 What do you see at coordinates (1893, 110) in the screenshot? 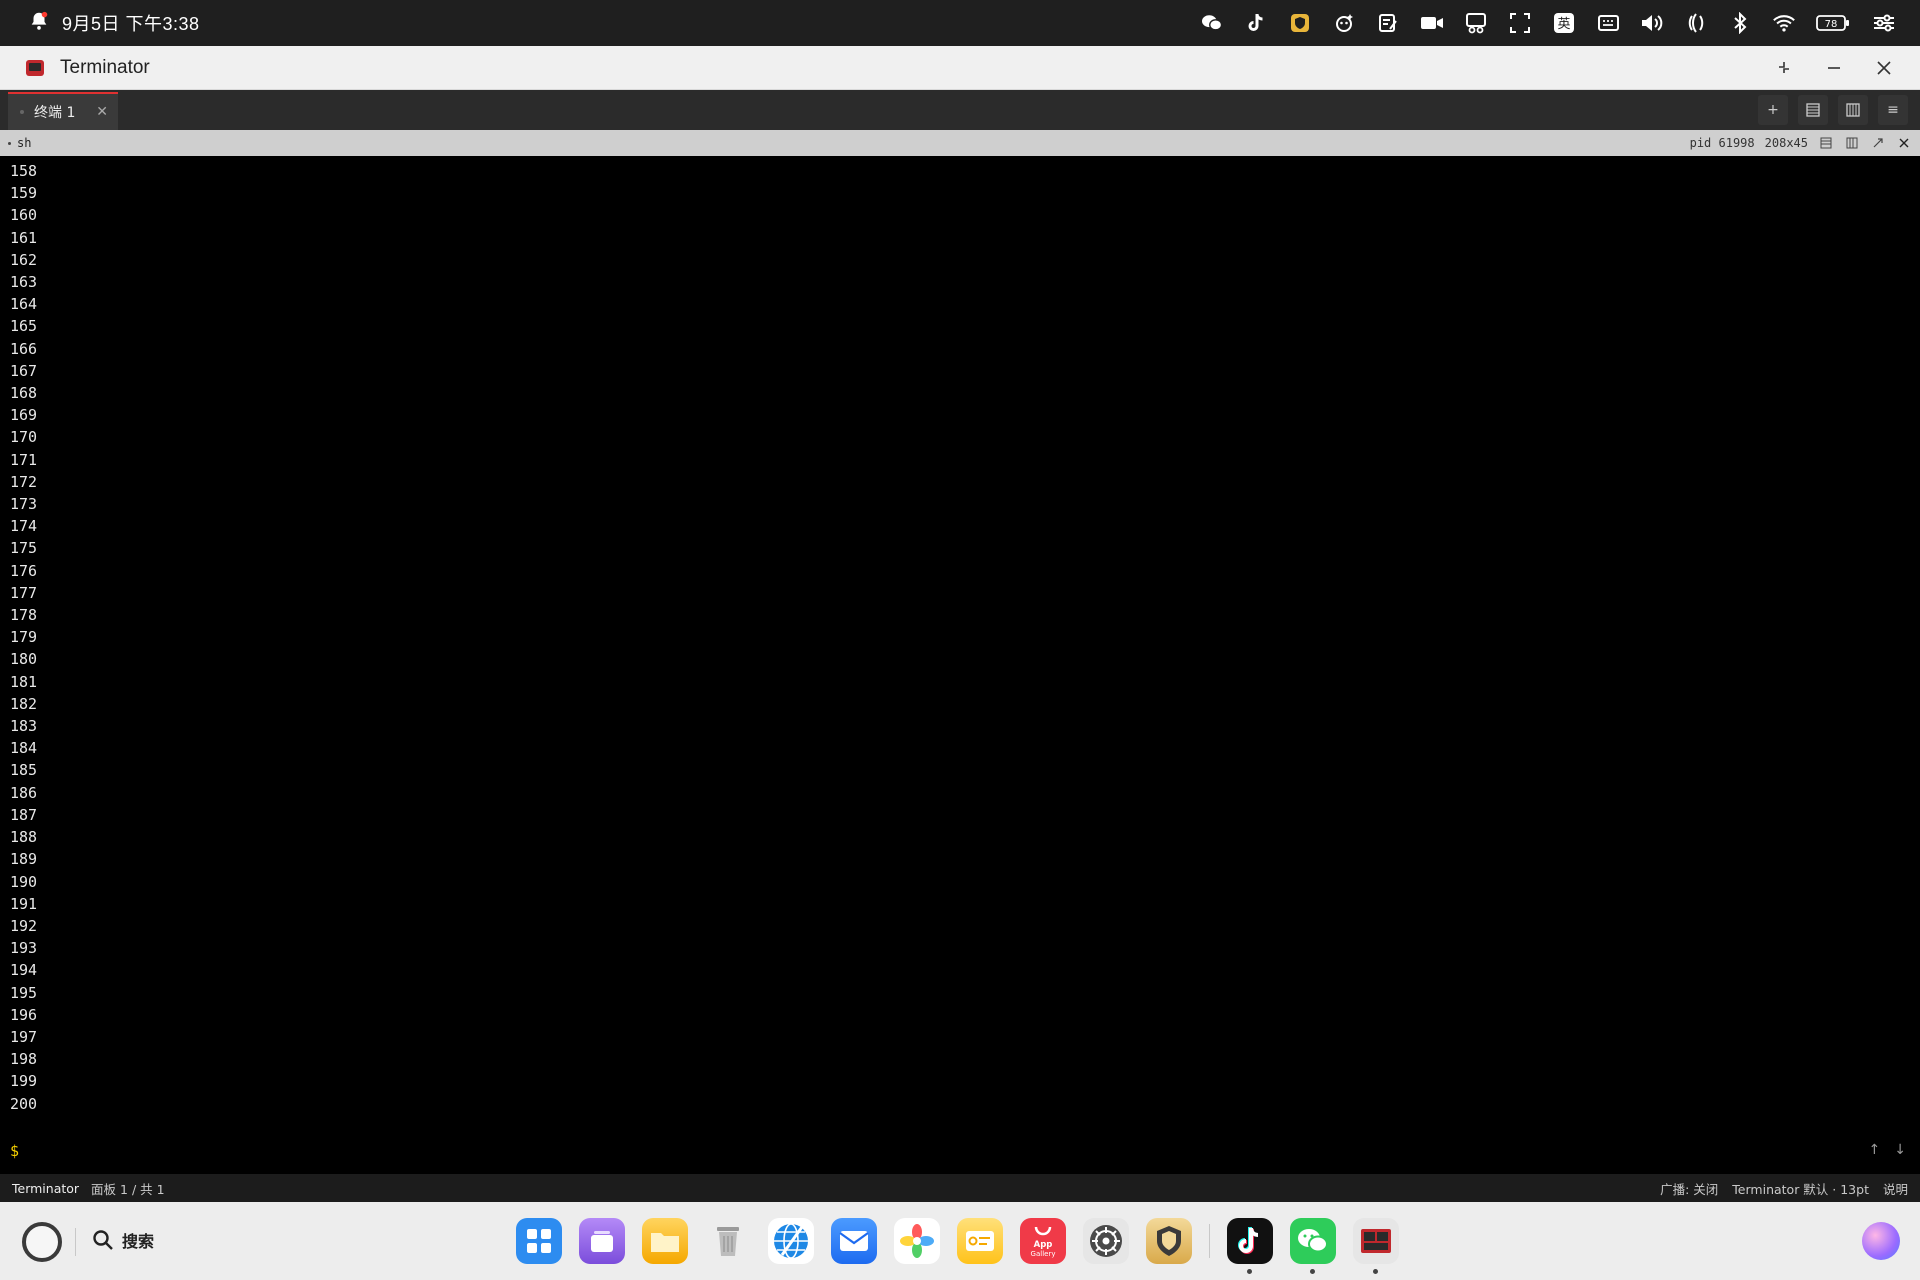
I see `menu-icon: ≡` at bounding box center [1893, 110].